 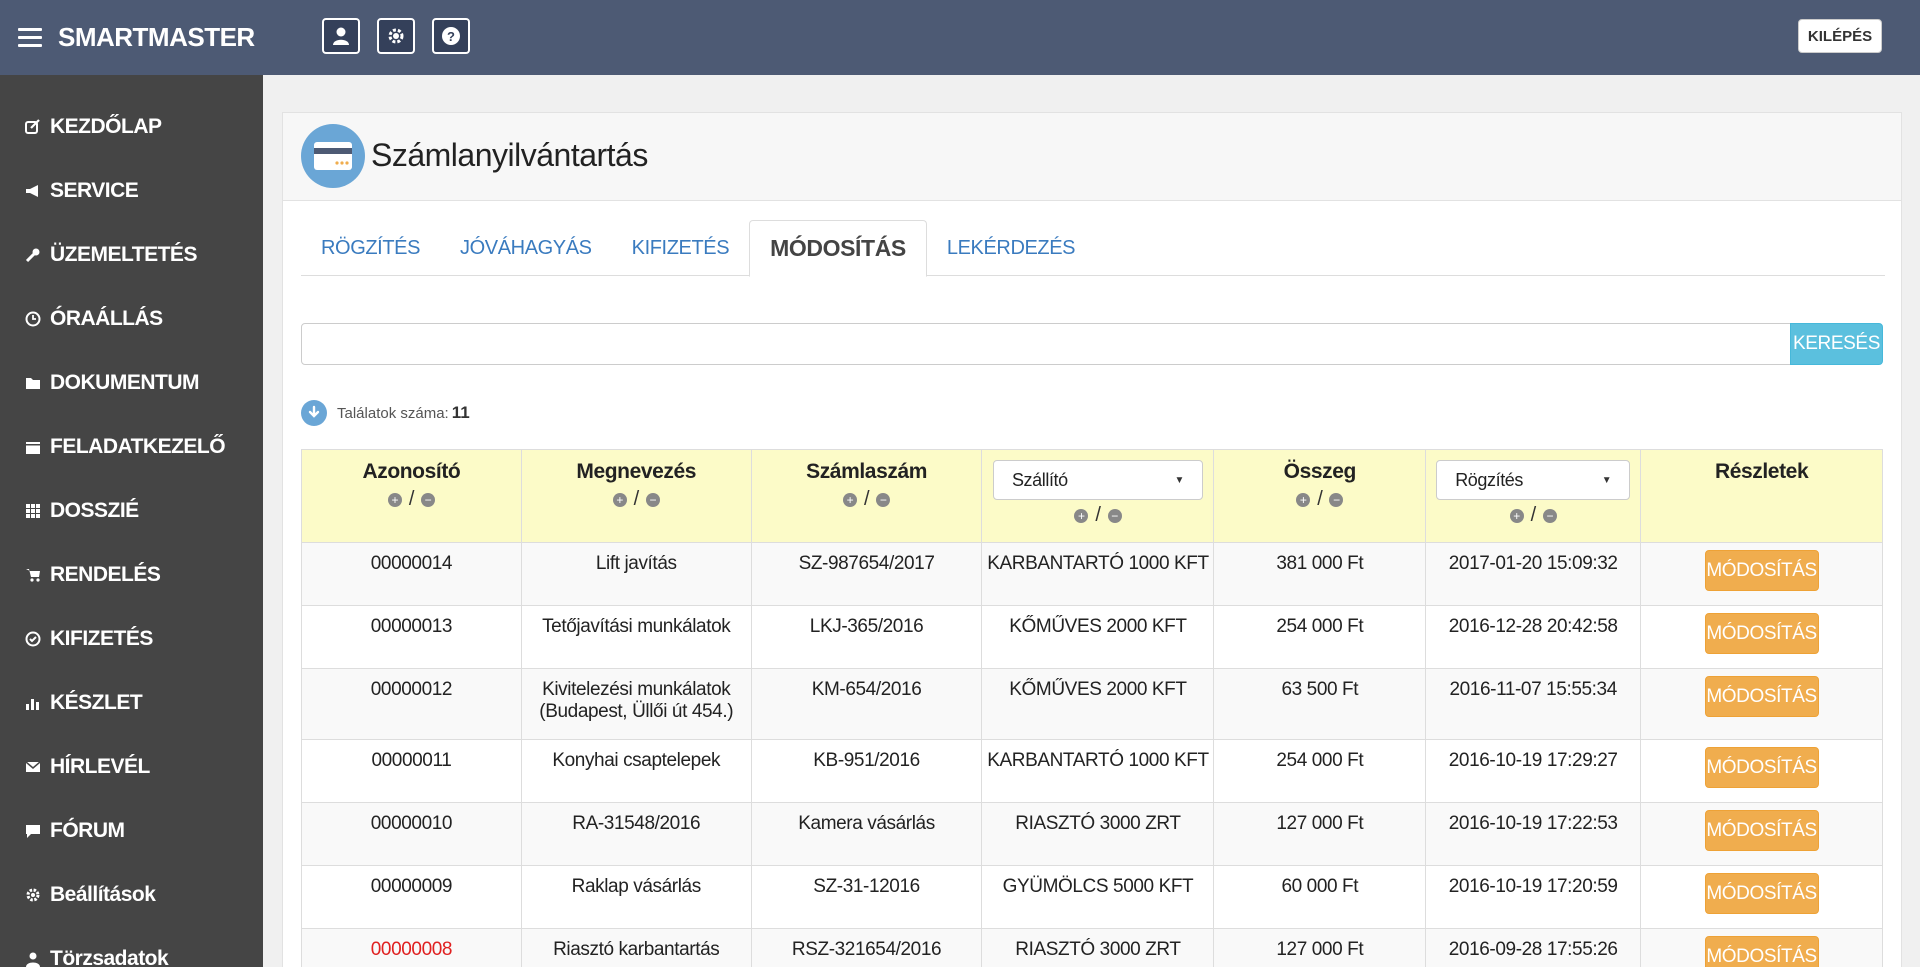 I want to click on sidebar-item: FELADATKEZELŐ, so click(x=131, y=447).